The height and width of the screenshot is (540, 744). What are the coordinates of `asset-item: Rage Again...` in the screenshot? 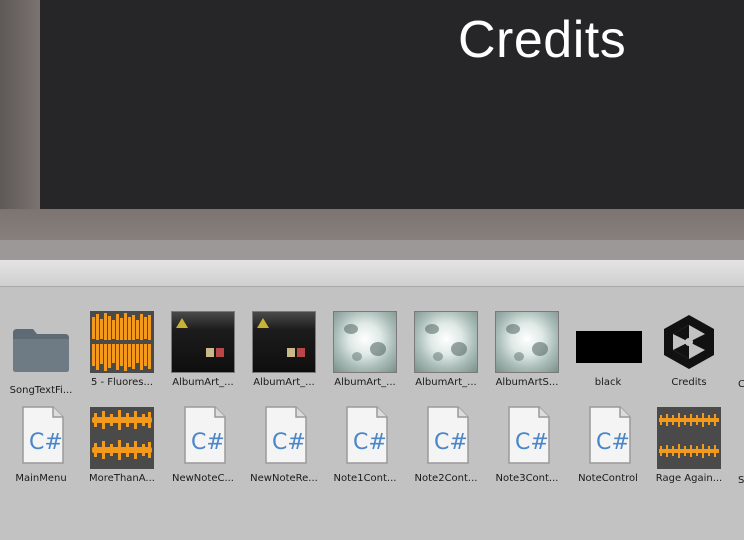 It's located at (689, 444).